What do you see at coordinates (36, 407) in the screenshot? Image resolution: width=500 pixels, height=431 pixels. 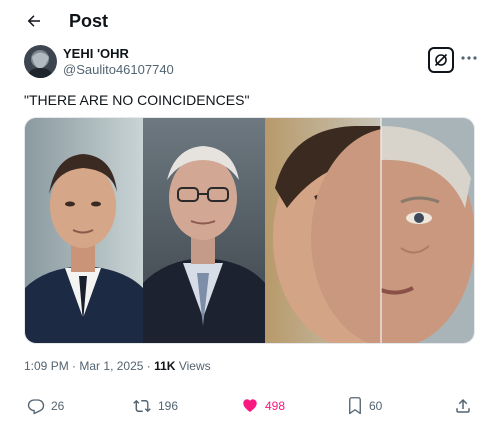 I see `reply-icon` at bounding box center [36, 407].